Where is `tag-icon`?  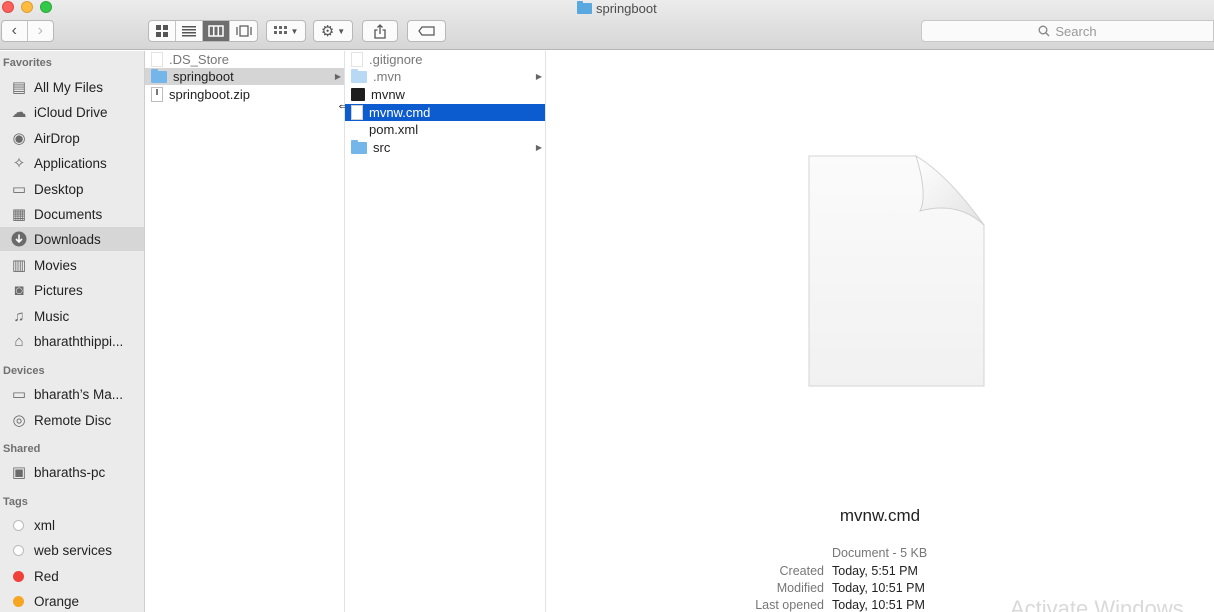 tag-icon is located at coordinates (426, 31).